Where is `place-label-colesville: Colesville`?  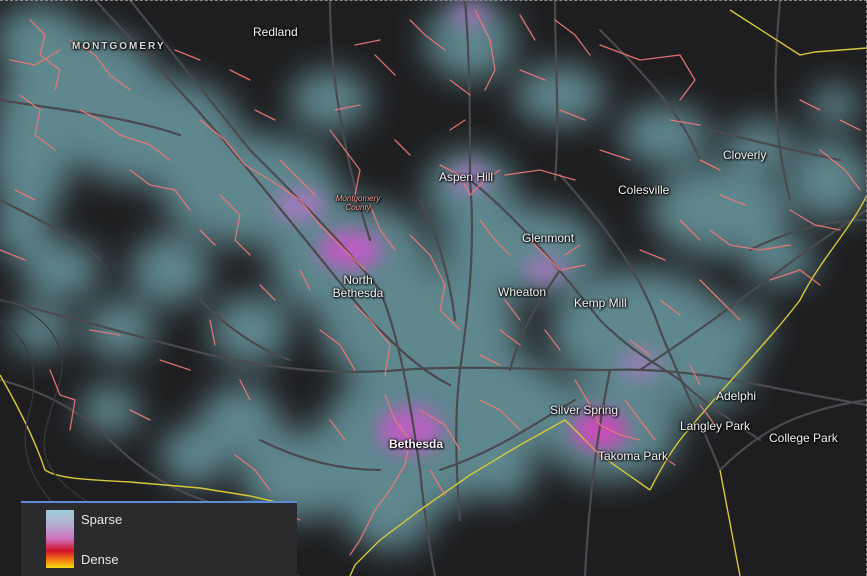
place-label-colesville: Colesville is located at coordinates (644, 190).